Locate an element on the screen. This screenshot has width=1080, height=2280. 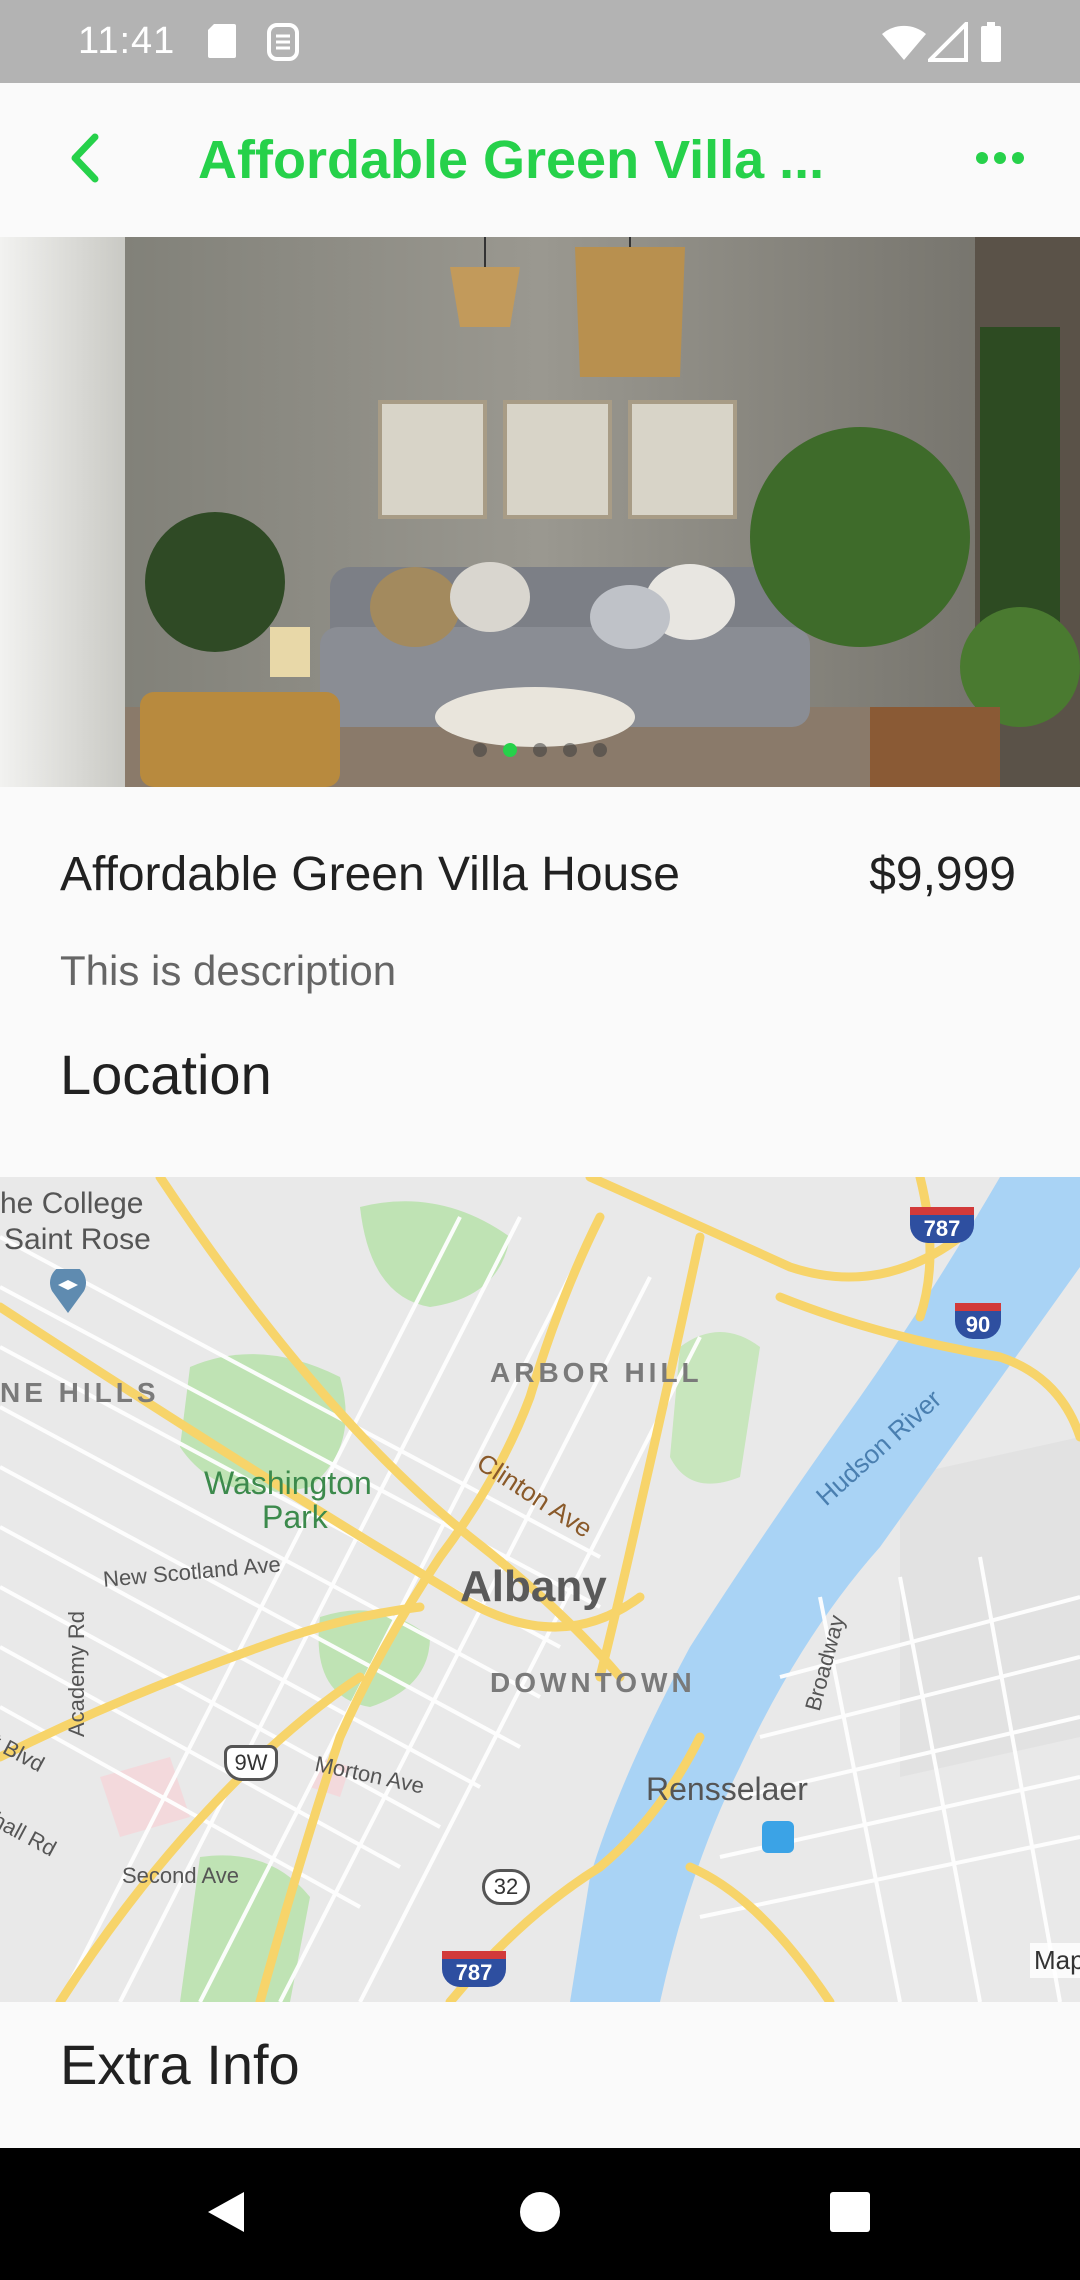
location-heading: Location is located at coordinates (166, 1074).